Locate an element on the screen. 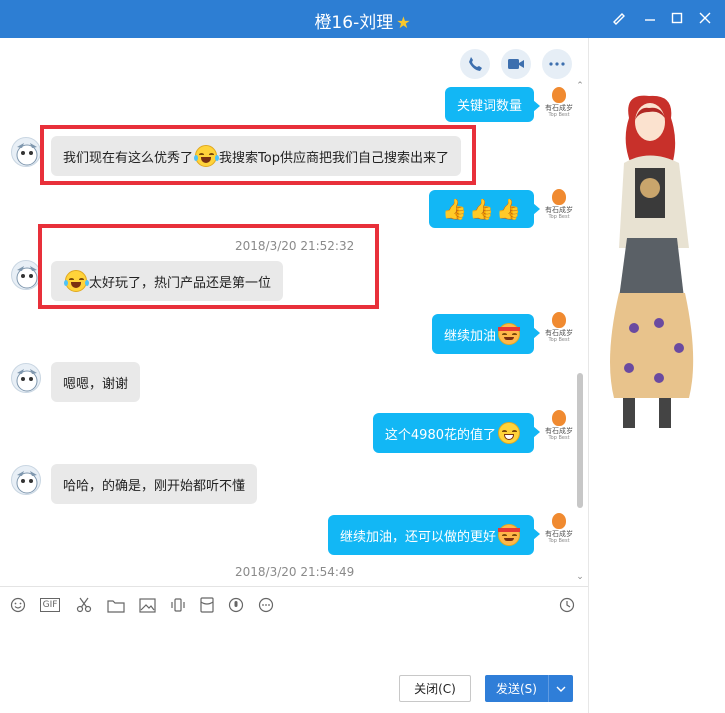 This screenshot has height=713, width=725. message-text: 继续加油，还可以做的更好 is located at coordinates (417, 537).